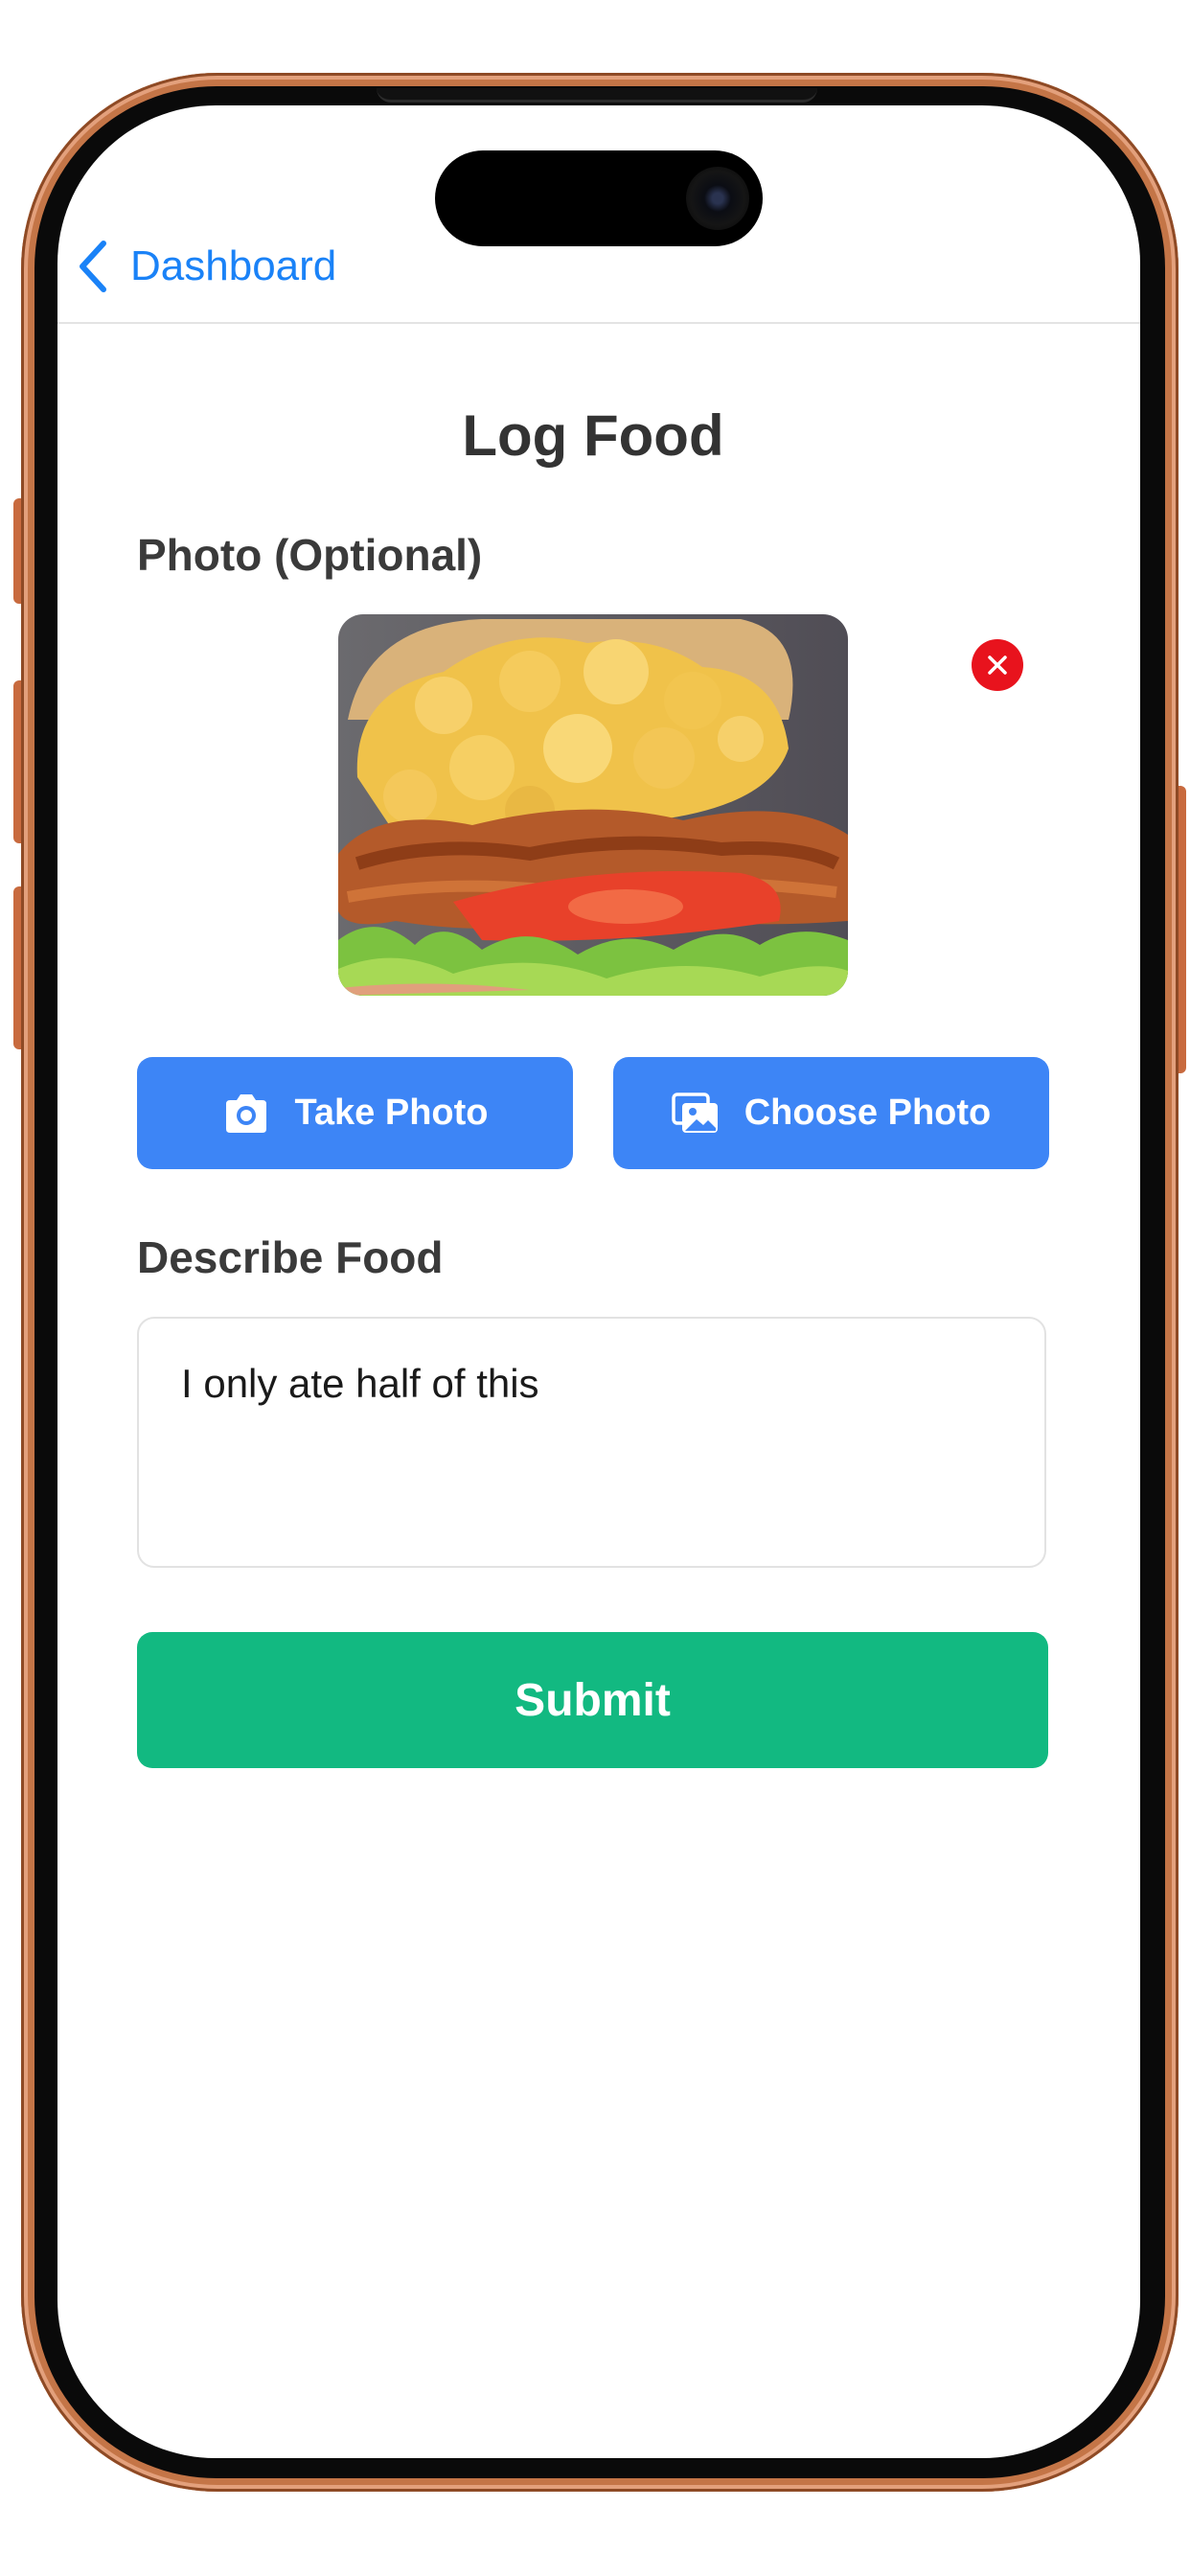 The image size is (1190, 2576). What do you see at coordinates (717, 198) in the screenshot?
I see `camera-lens-icon` at bounding box center [717, 198].